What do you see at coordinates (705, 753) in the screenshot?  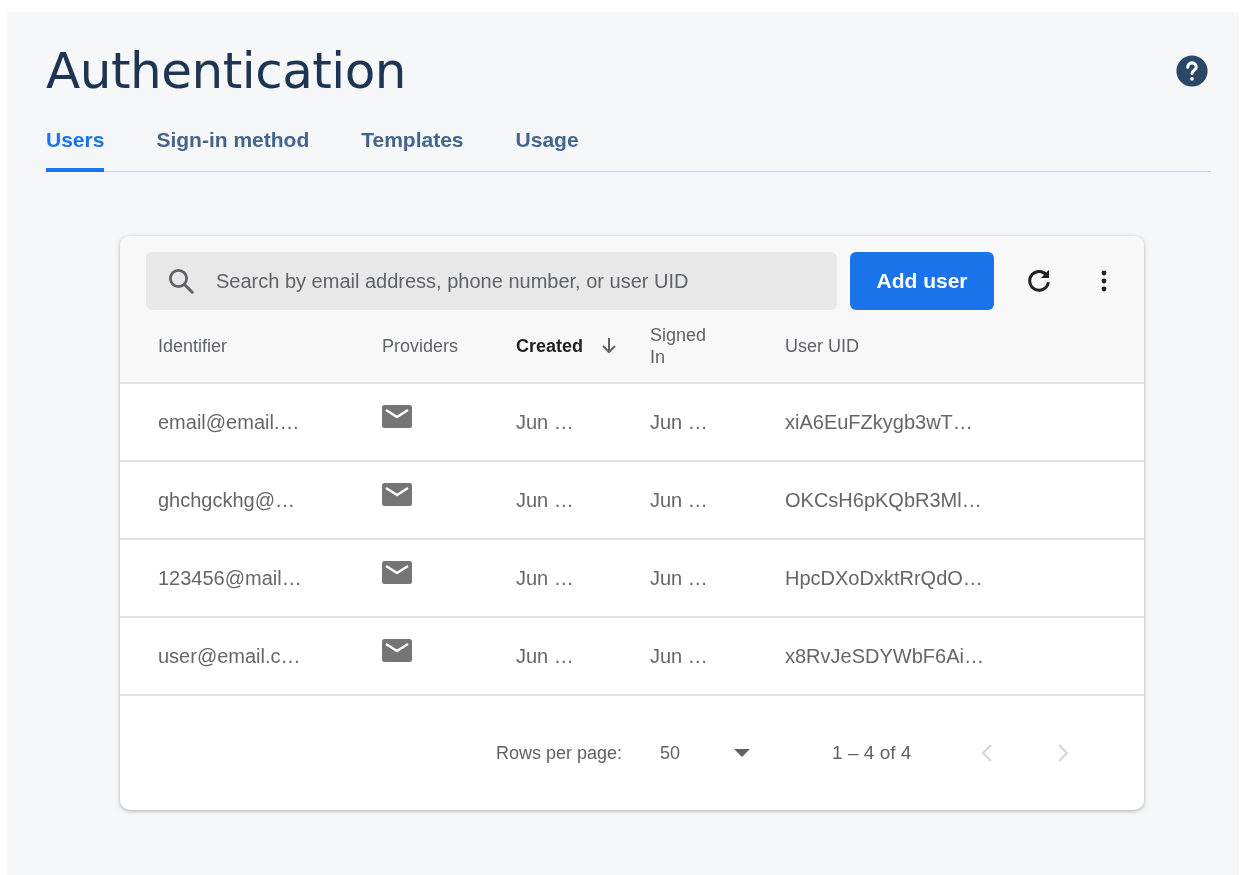 I see `rows-per-page-select: 50` at bounding box center [705, 753].